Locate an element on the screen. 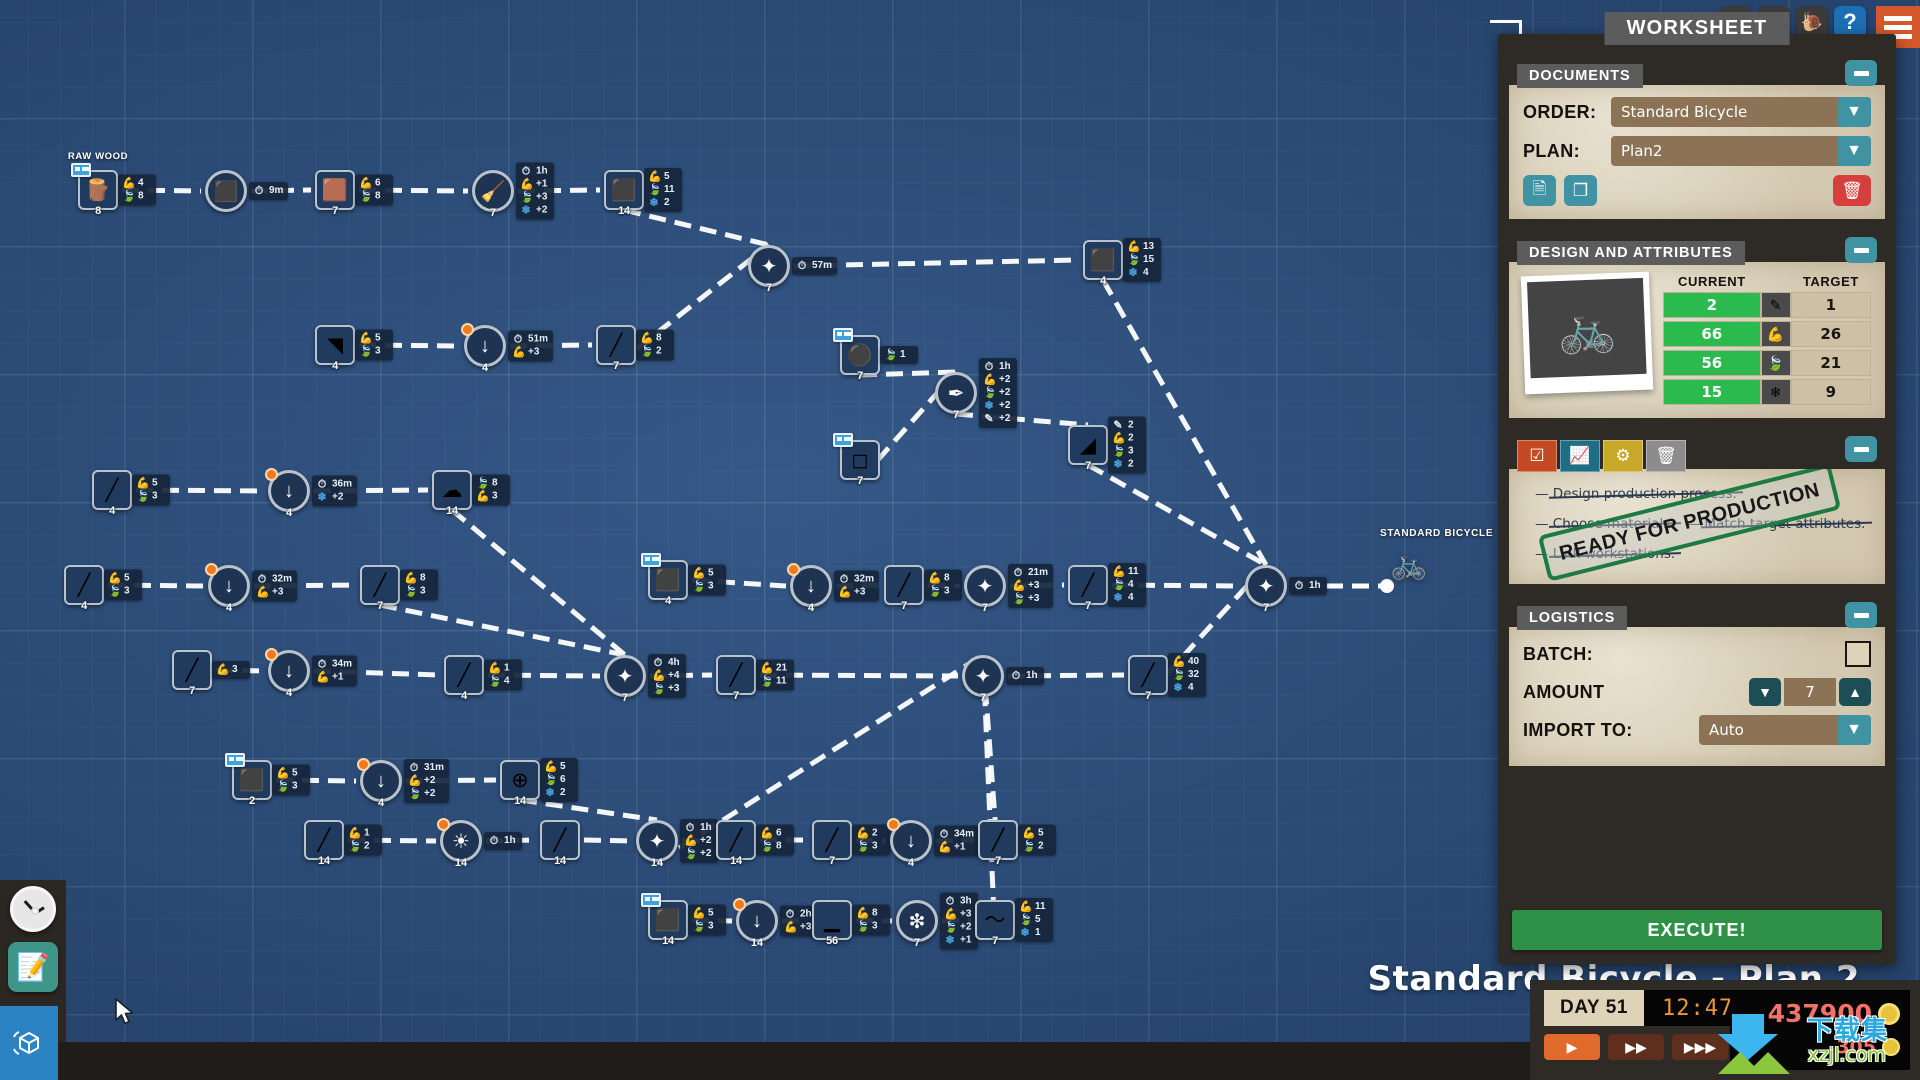 Image resolution: width=1920 pixels, height=1080 pixels. item-node: ⬛ 2 is located at coordinates (248, 780).